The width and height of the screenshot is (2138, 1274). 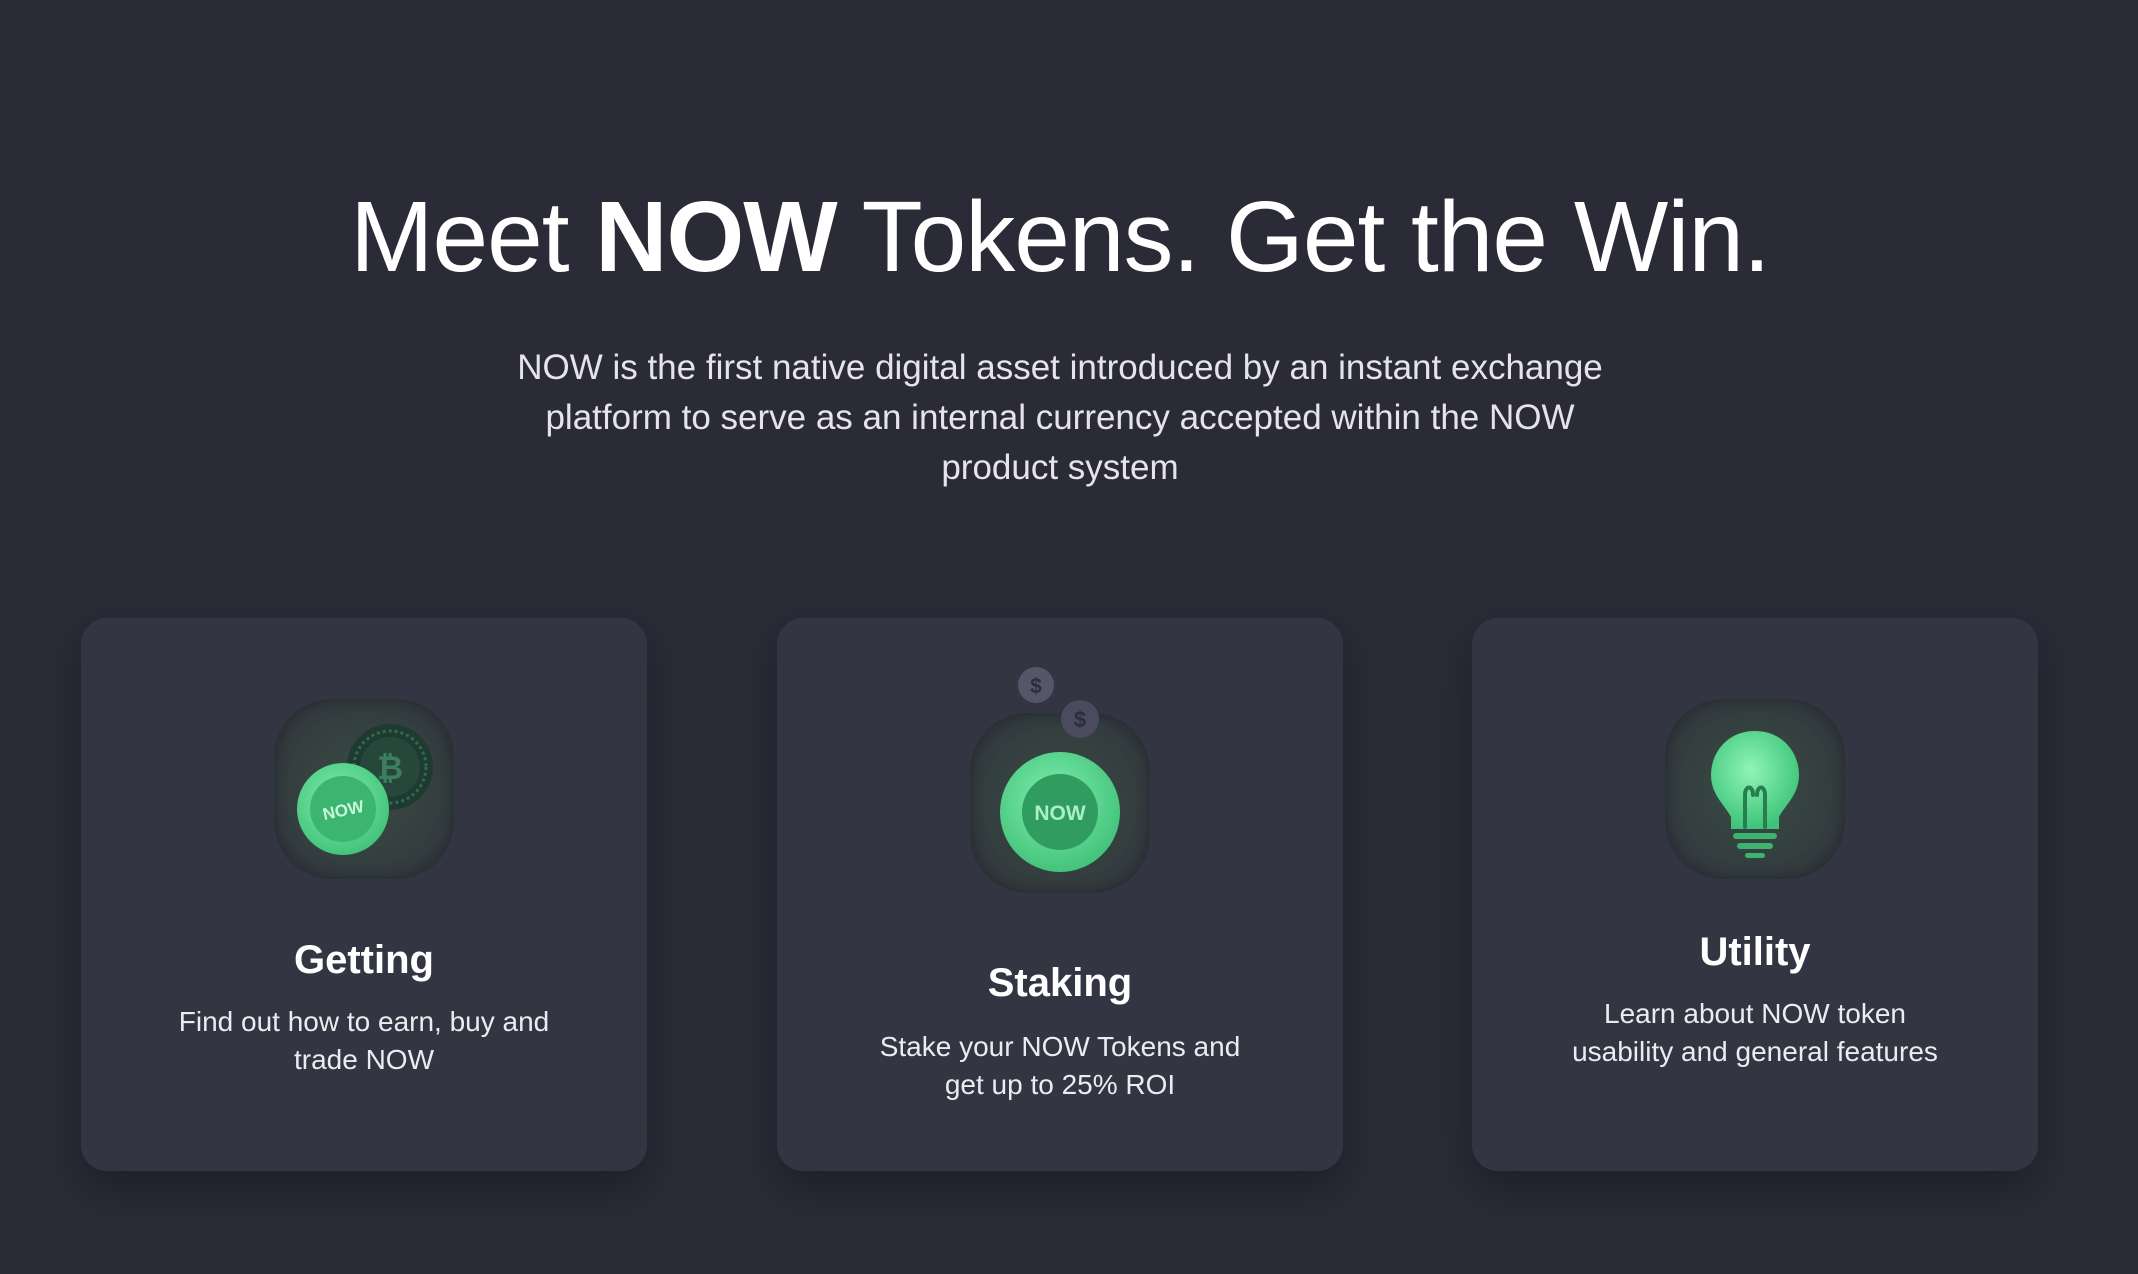 What do you see at coordinates (364, 1040) in the screenshot?
I see `card-description: Find out how to earn, buy and trade NOW` at bounding box center [364, 1040].